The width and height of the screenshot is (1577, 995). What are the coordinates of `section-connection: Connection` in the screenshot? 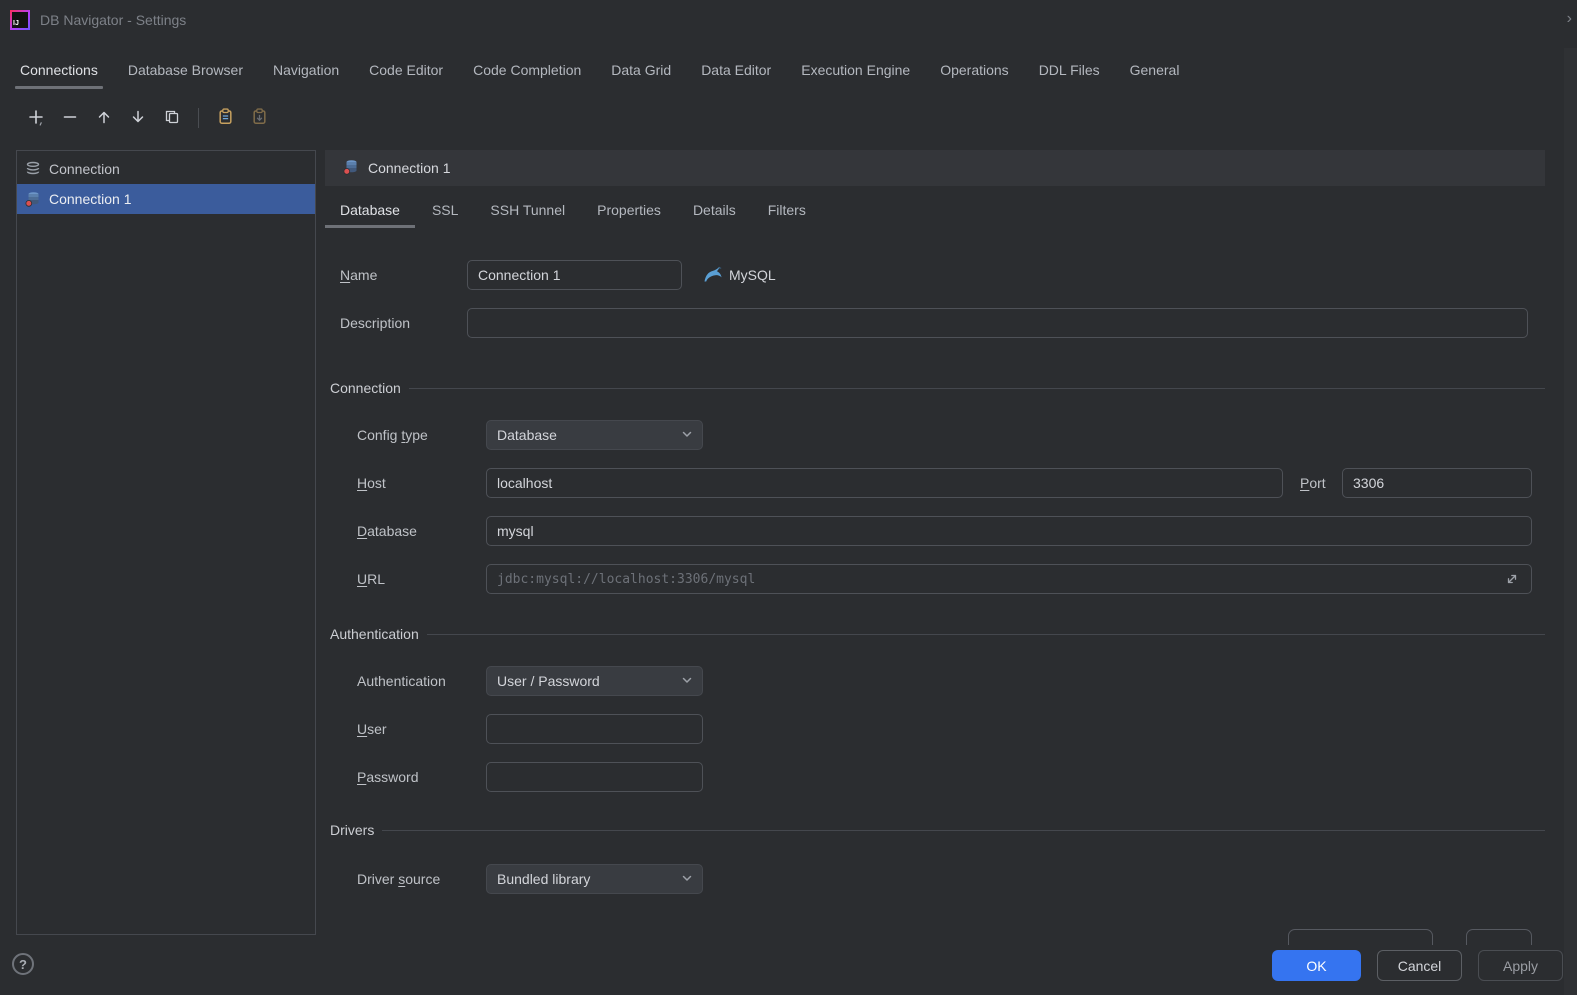 It's located at (937, 388).